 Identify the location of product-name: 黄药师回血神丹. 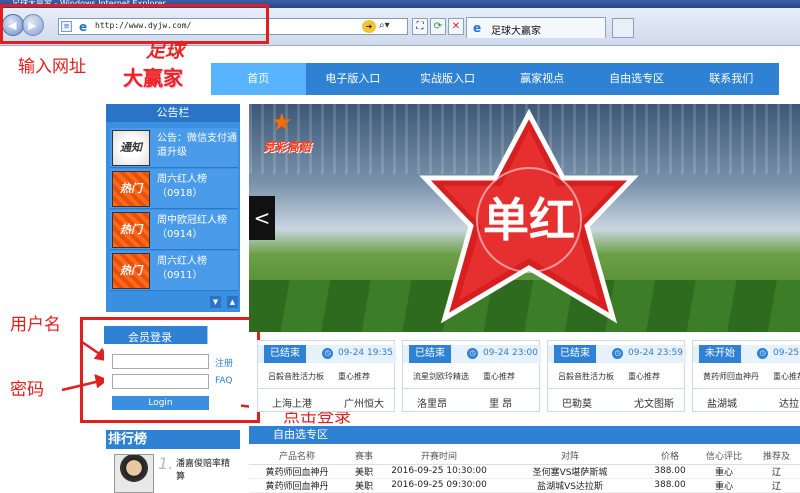
(731, 376).